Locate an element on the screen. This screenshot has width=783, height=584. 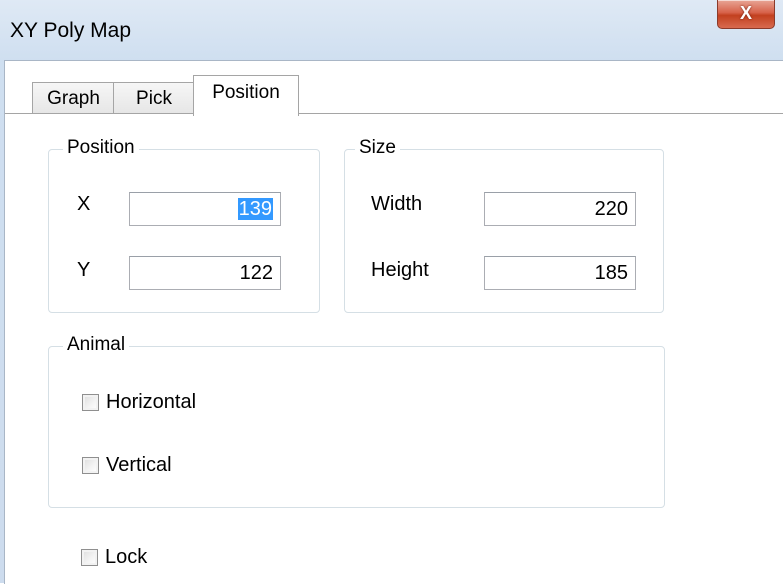
x-input: 139 is located at coordinates (205, 209).